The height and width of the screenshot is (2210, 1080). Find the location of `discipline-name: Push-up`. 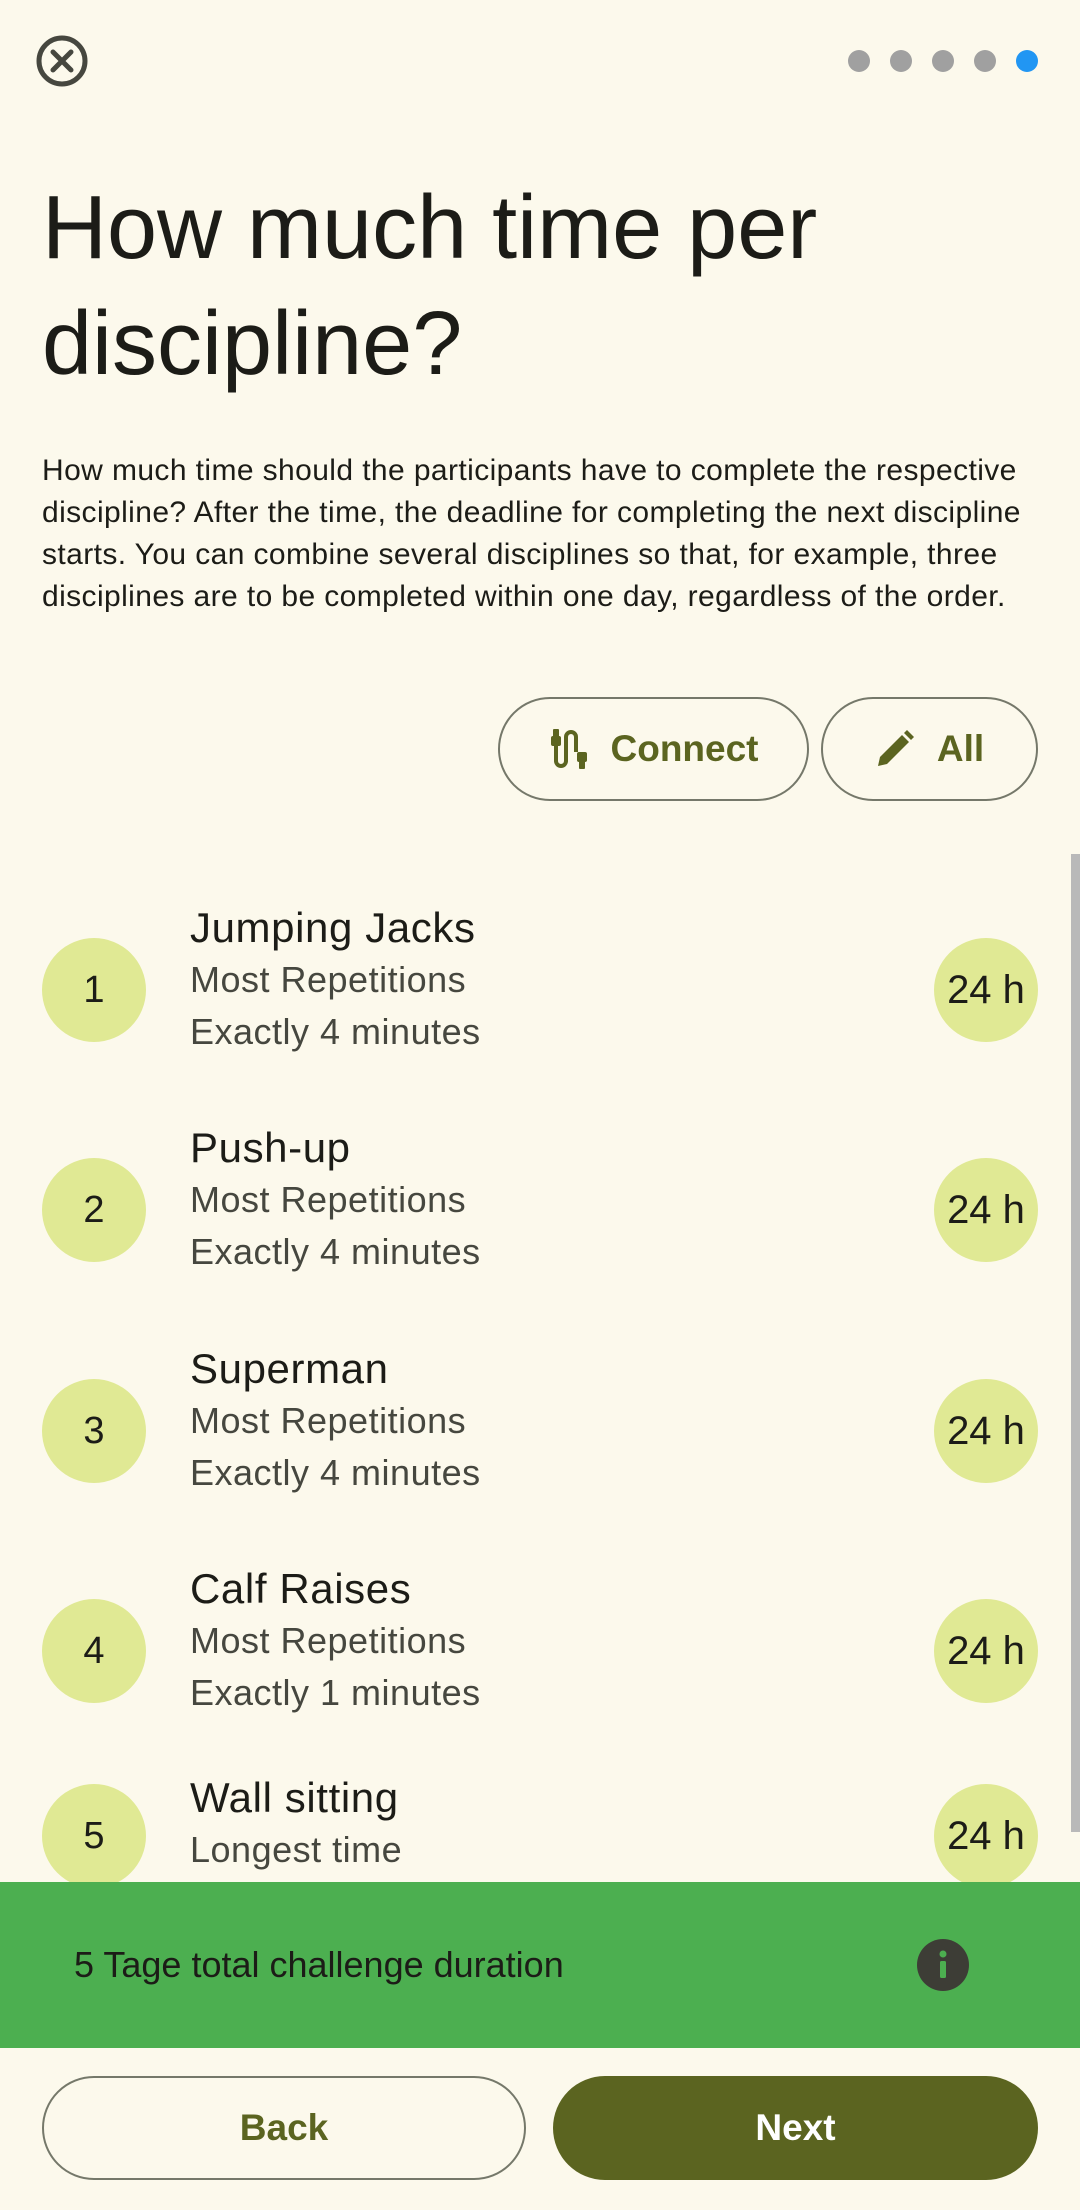

discipline-name: Push-up is located at coordinates (270, 1147).